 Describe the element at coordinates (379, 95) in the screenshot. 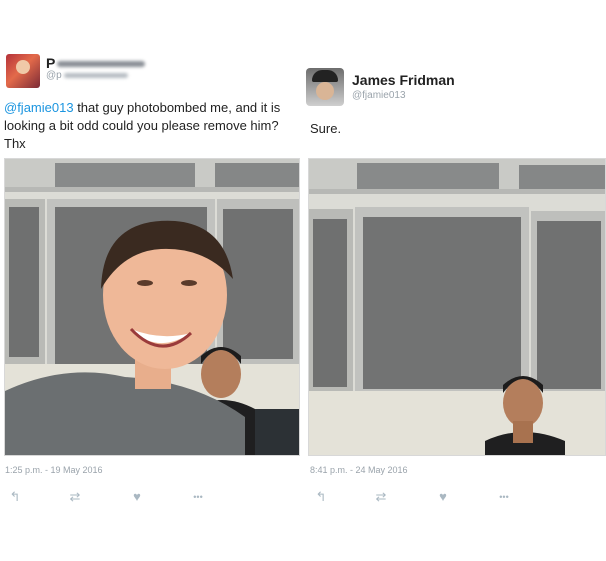

I see `user-handle: @fjamie013` at that location.